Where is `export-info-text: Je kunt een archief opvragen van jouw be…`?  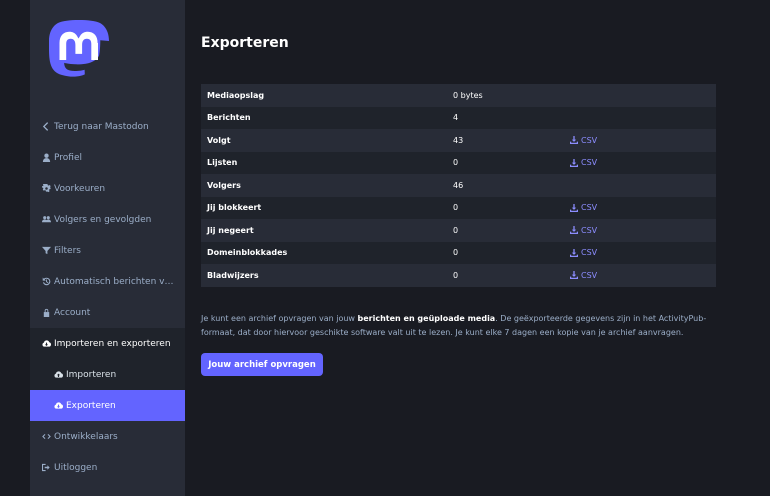 export-info-text: Je kunt een archief opvragen van jouw be… is located at coordinates (461, 326).